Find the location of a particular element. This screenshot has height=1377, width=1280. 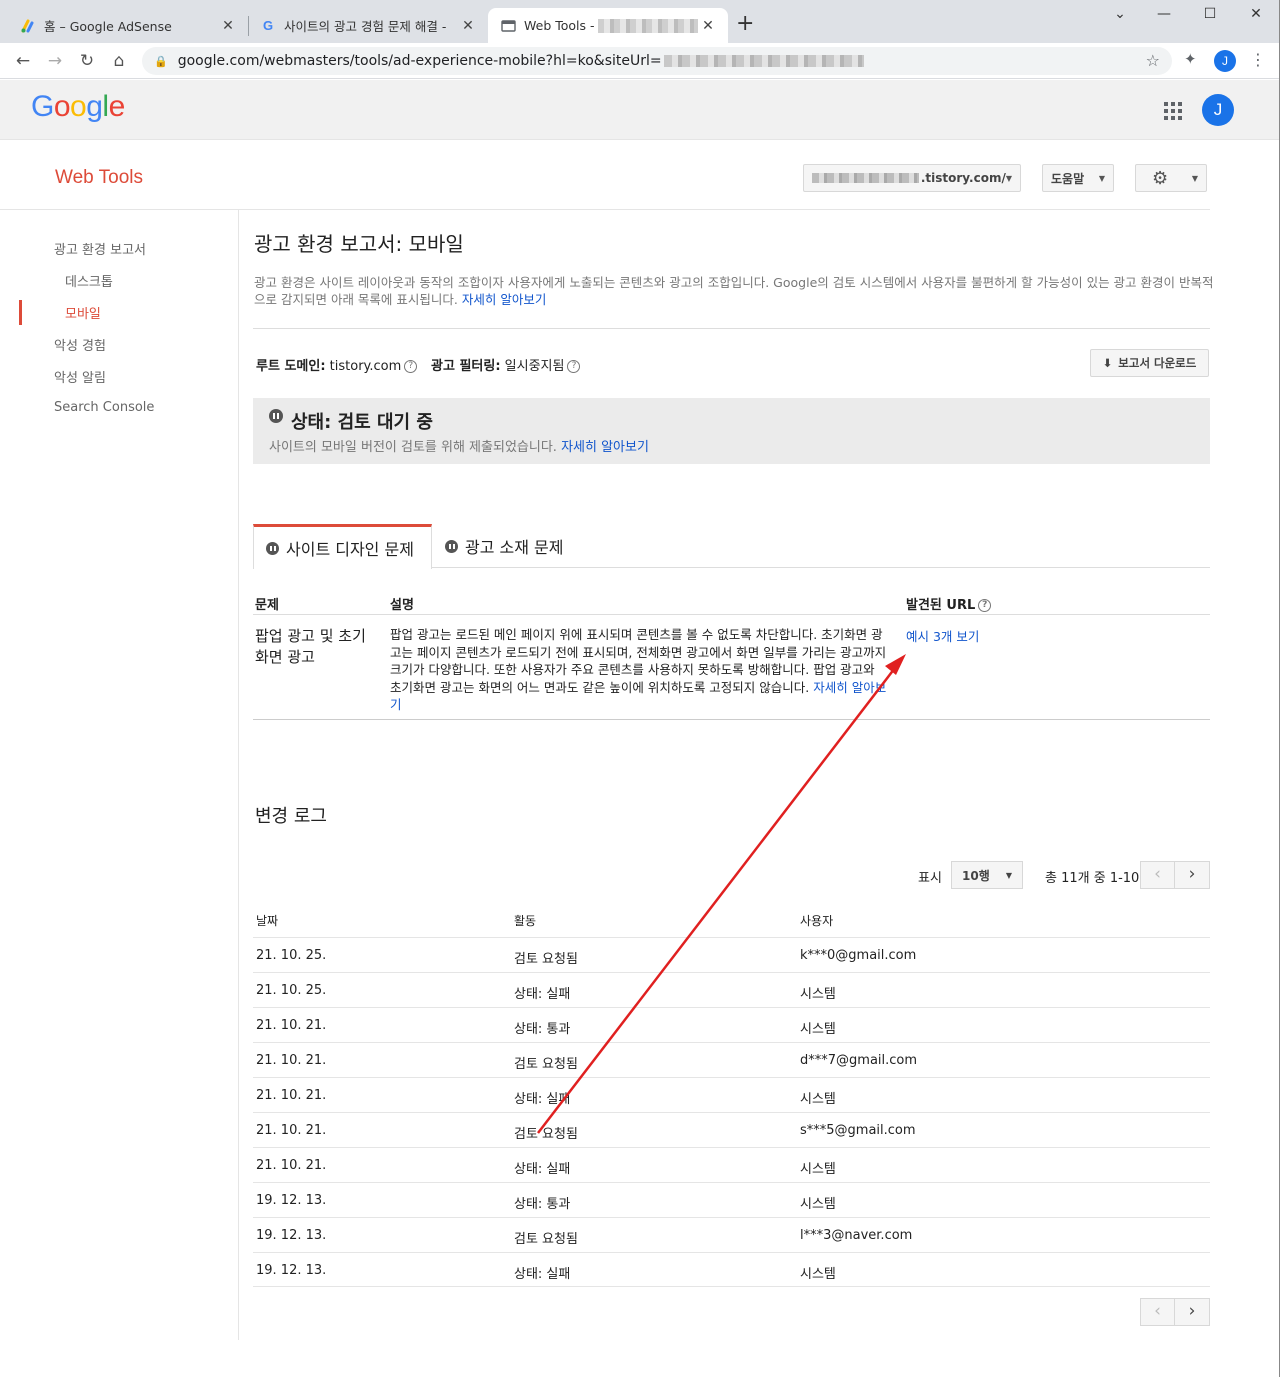

column-header-description: 설명 is located at coordinates (402, 605).